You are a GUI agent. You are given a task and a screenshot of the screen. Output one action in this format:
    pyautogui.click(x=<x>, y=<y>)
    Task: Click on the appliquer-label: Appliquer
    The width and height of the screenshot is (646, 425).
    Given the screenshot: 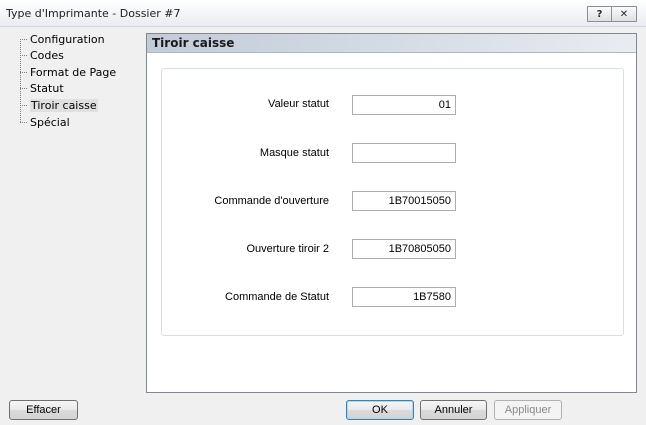 What is the action you would take?
    pyautogui.click(x=528, y=410)
    